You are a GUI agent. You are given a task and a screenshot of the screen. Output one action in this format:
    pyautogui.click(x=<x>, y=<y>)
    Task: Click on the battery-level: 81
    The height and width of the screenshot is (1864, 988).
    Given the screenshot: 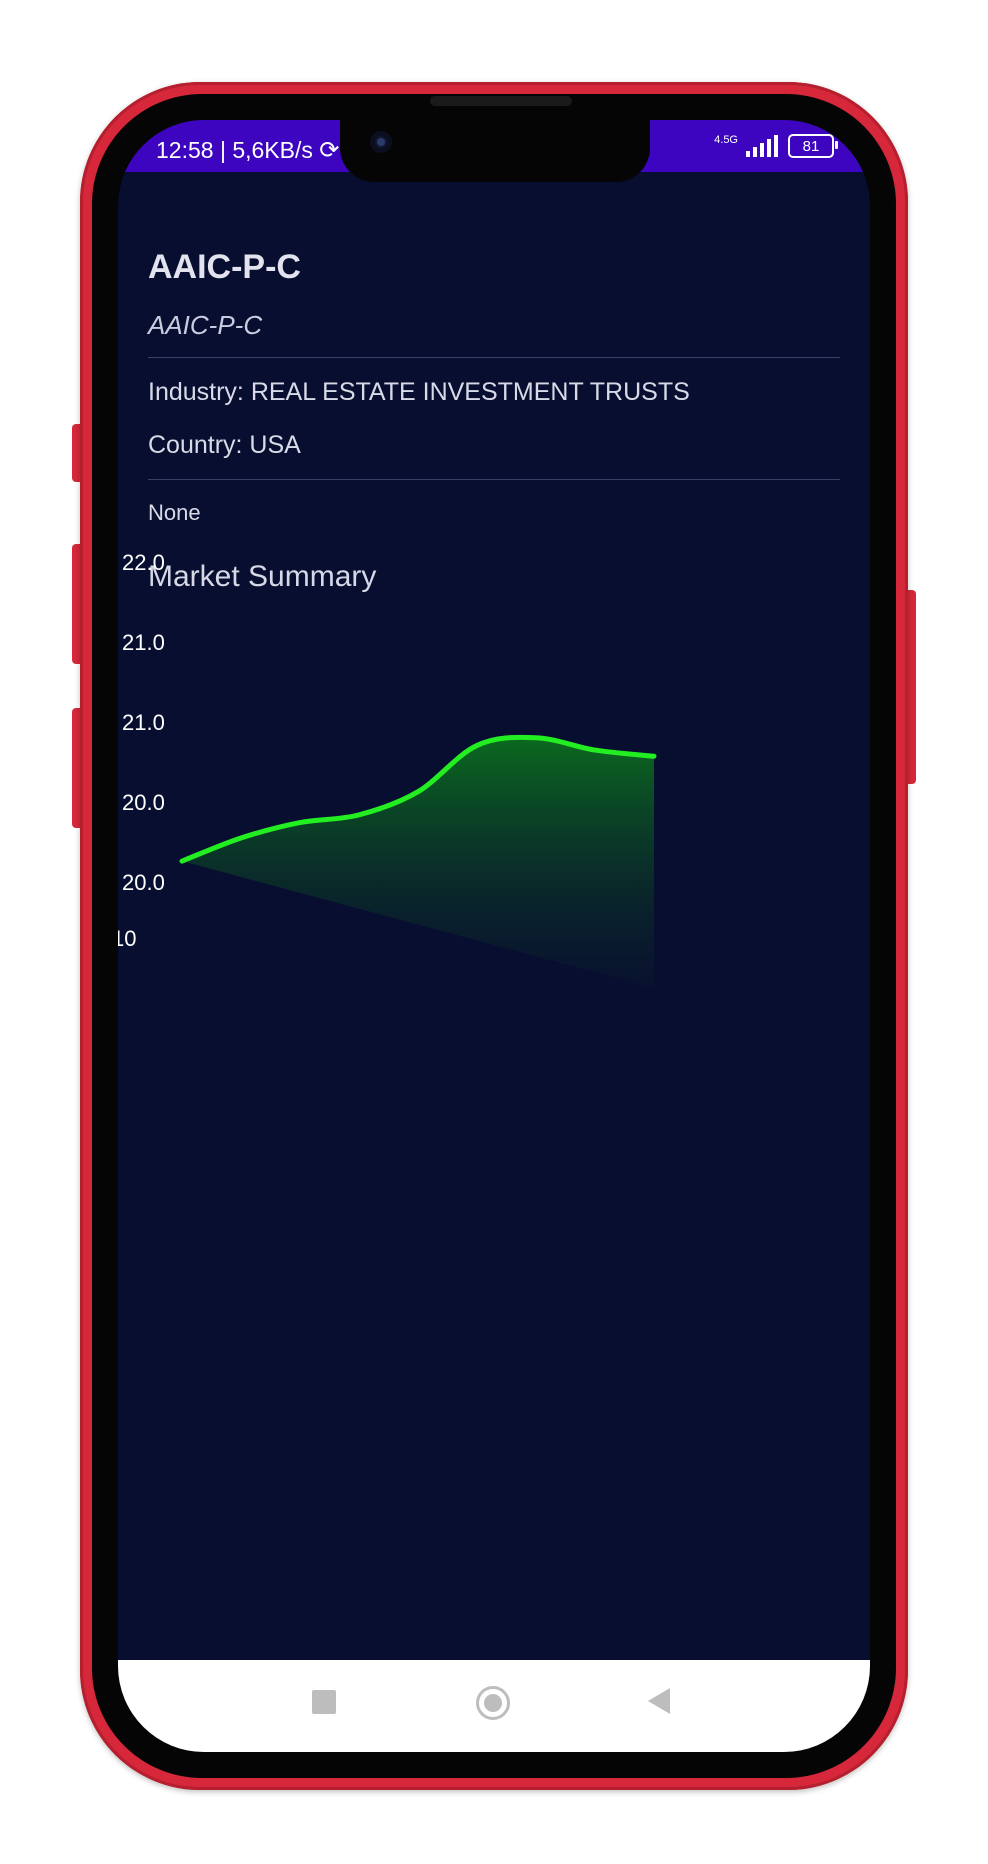 What is the action you would take?
    pyautogui.click(x=811, y=146)
    